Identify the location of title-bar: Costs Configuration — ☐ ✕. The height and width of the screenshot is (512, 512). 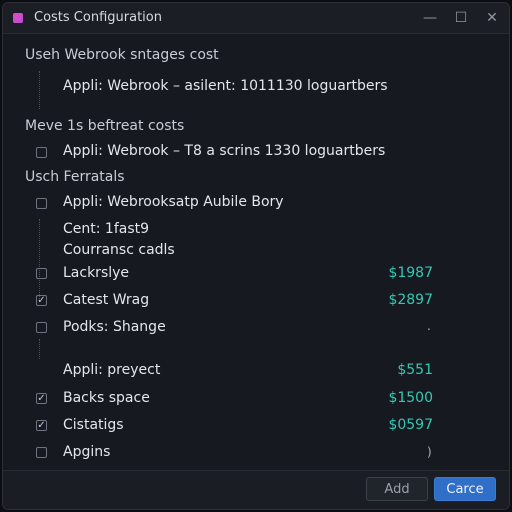
(256, 18).